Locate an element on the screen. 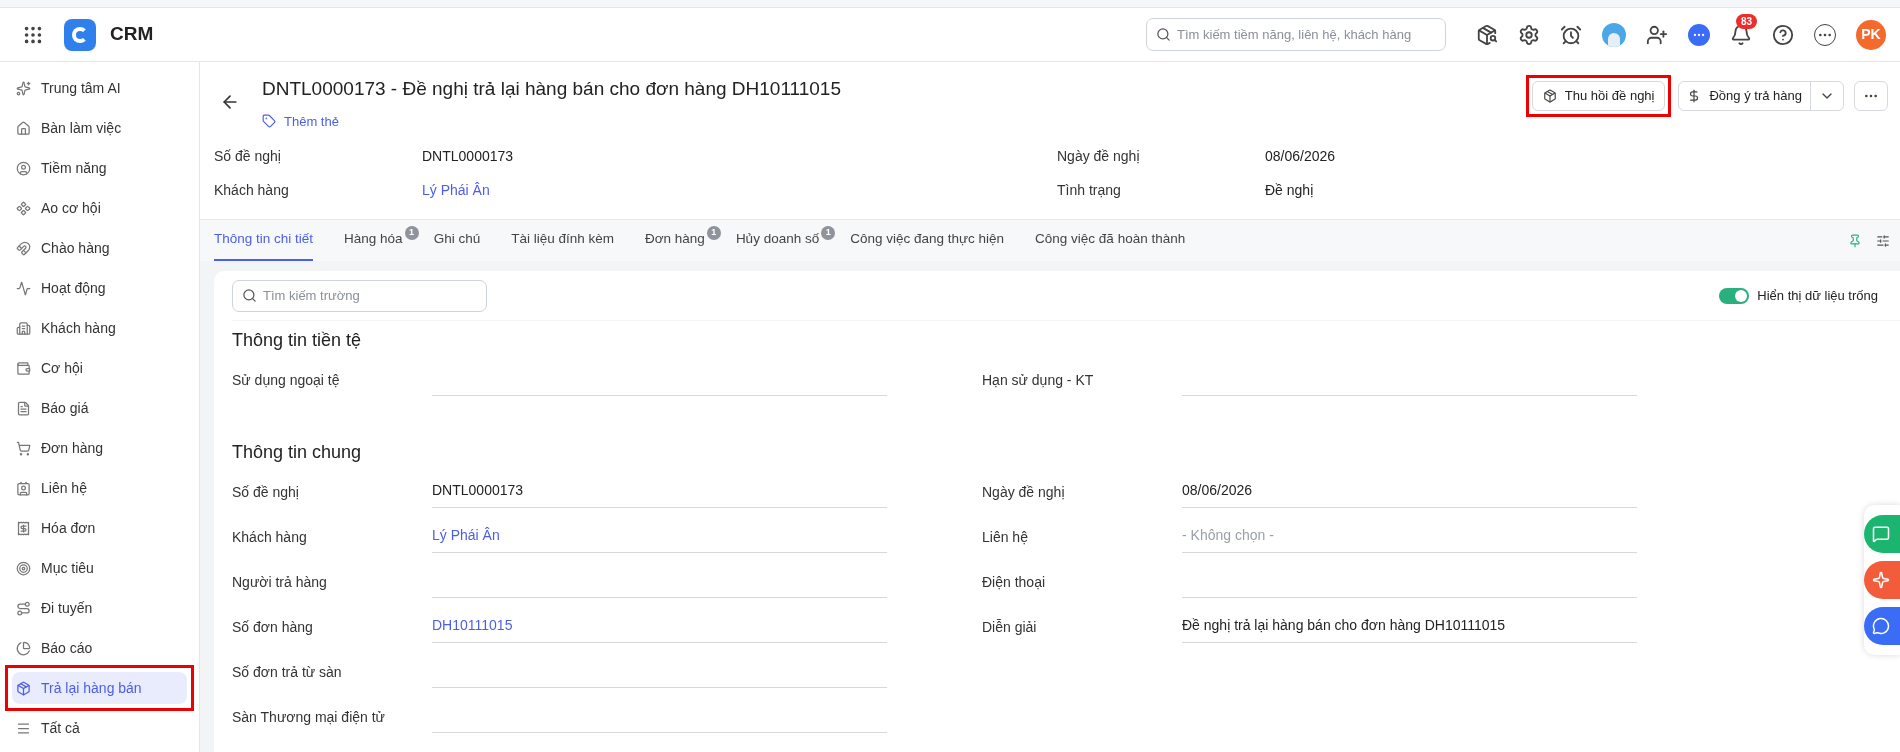 This screenshot has height=752, width=1900. field-label: Sàn Thương mại điện tử is located at coordinates (309, 717).